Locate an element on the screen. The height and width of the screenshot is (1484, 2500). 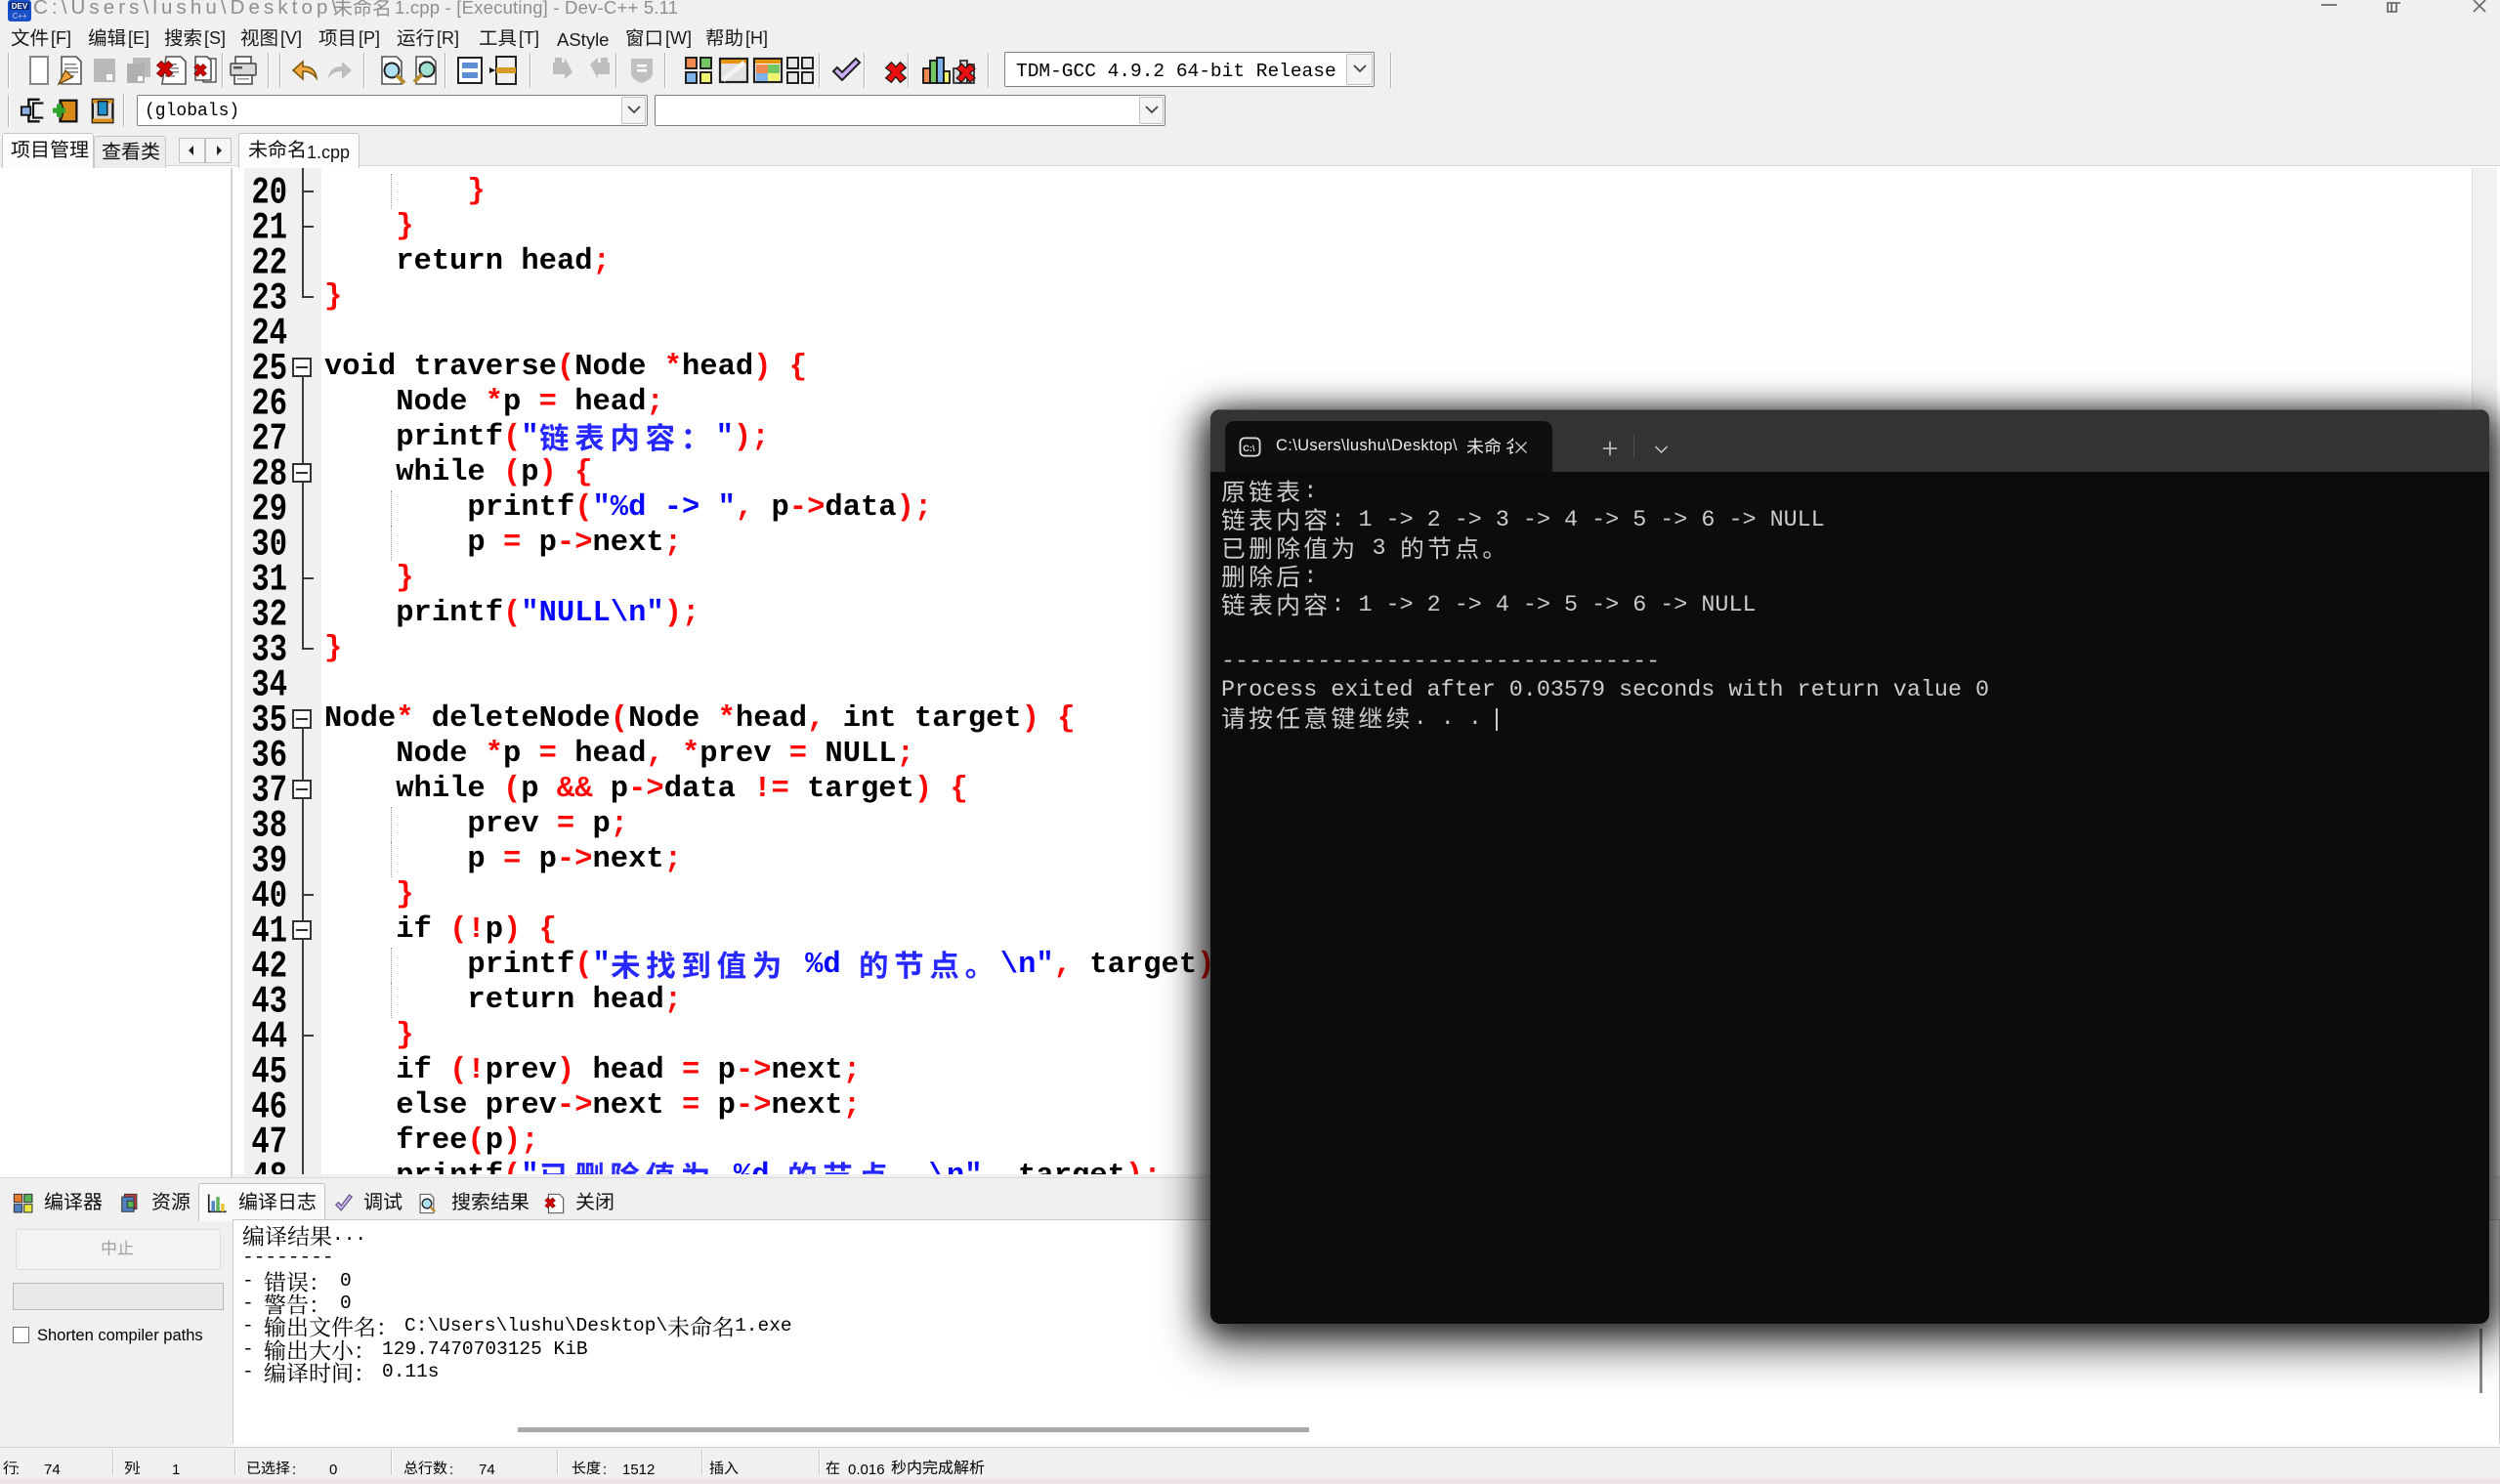
svg-text: DEV is located at coordinates (20, 7).